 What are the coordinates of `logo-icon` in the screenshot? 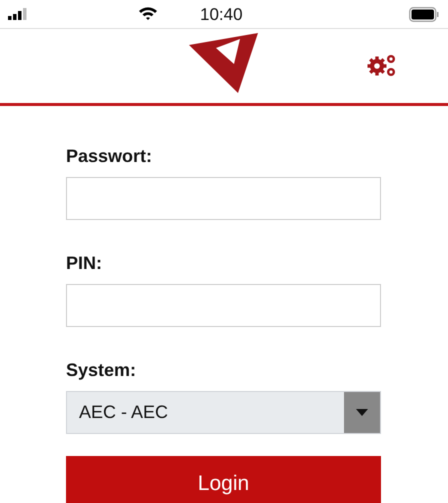 It's located at (224, 64).